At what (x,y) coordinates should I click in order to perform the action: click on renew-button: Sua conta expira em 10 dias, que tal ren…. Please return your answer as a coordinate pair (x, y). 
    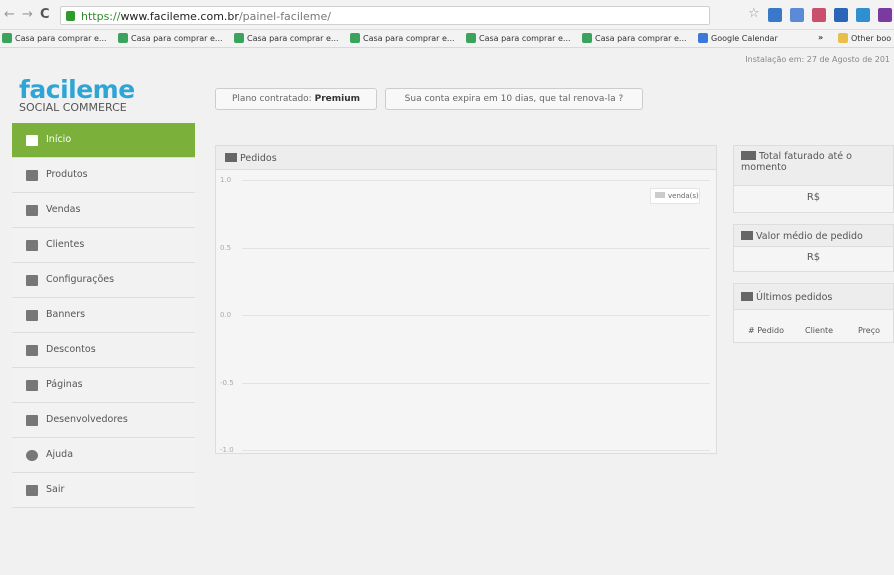
    Looking at the image, I should click on (514, 99).